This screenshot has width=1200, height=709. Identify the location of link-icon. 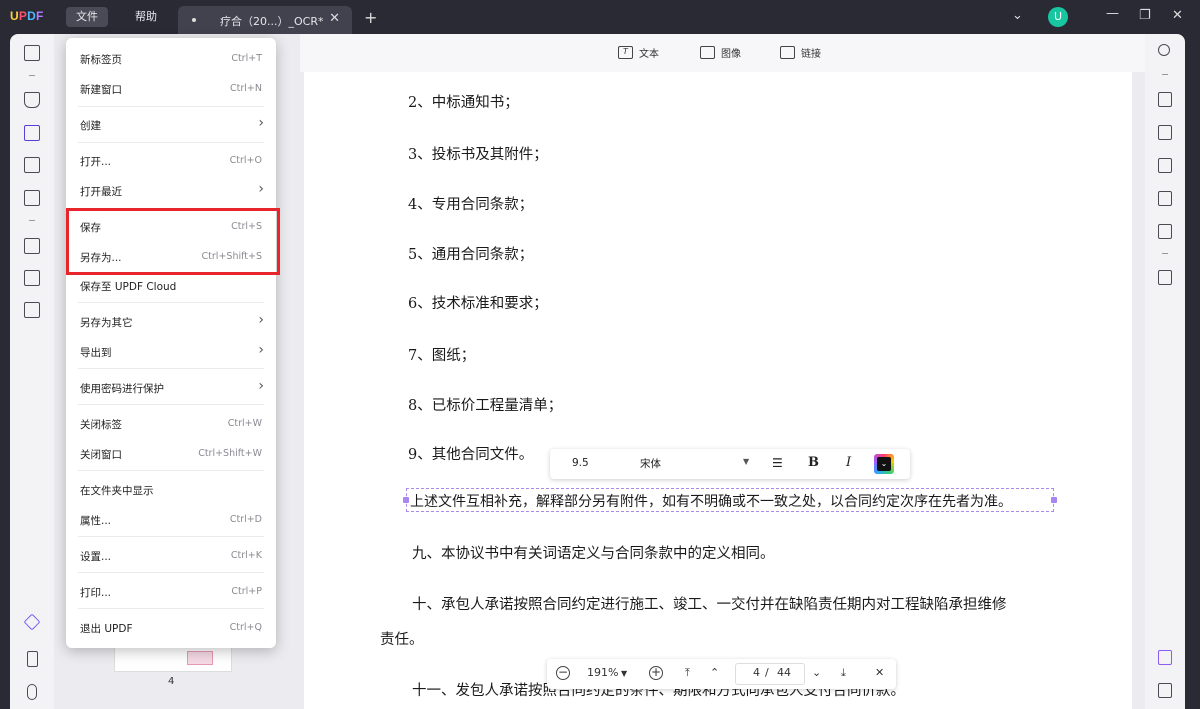
(787, 52).